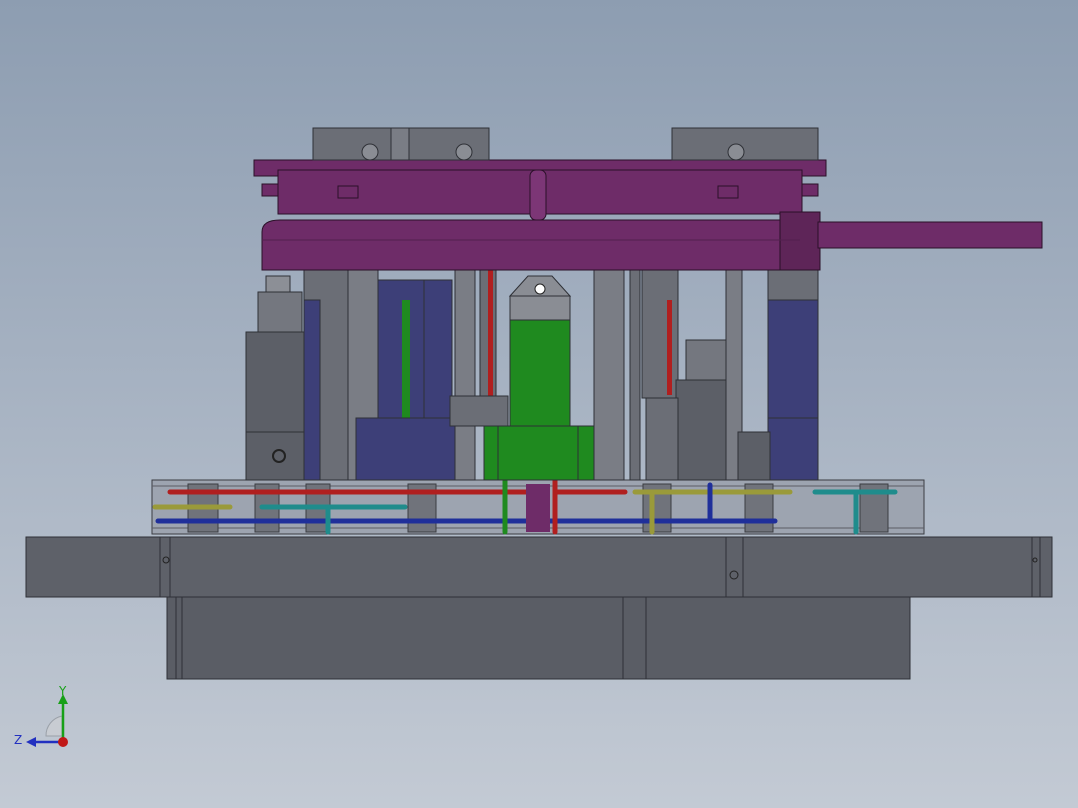 The height and width of the screenshot is (808, 1078). I want to click on top-brackets, so click(565, 144).